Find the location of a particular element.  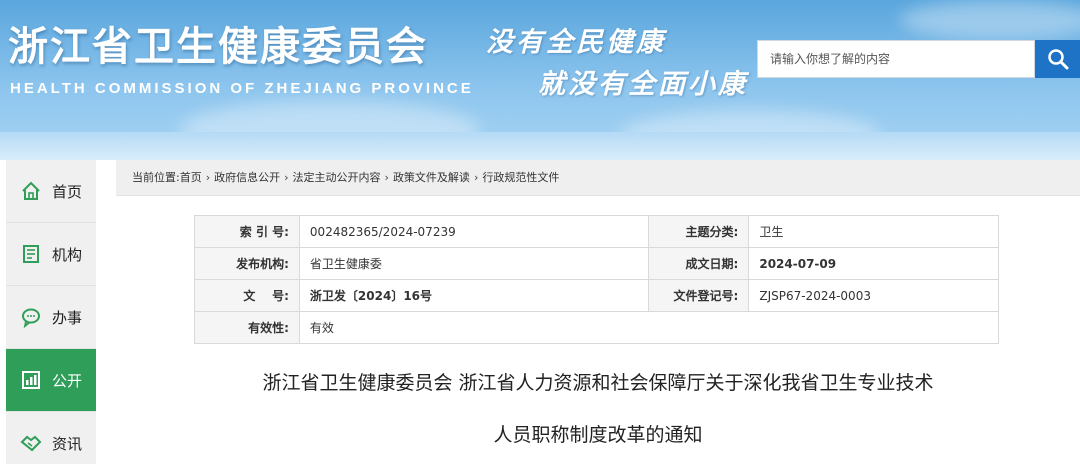

home-icon is located at coordinates (31, 191).